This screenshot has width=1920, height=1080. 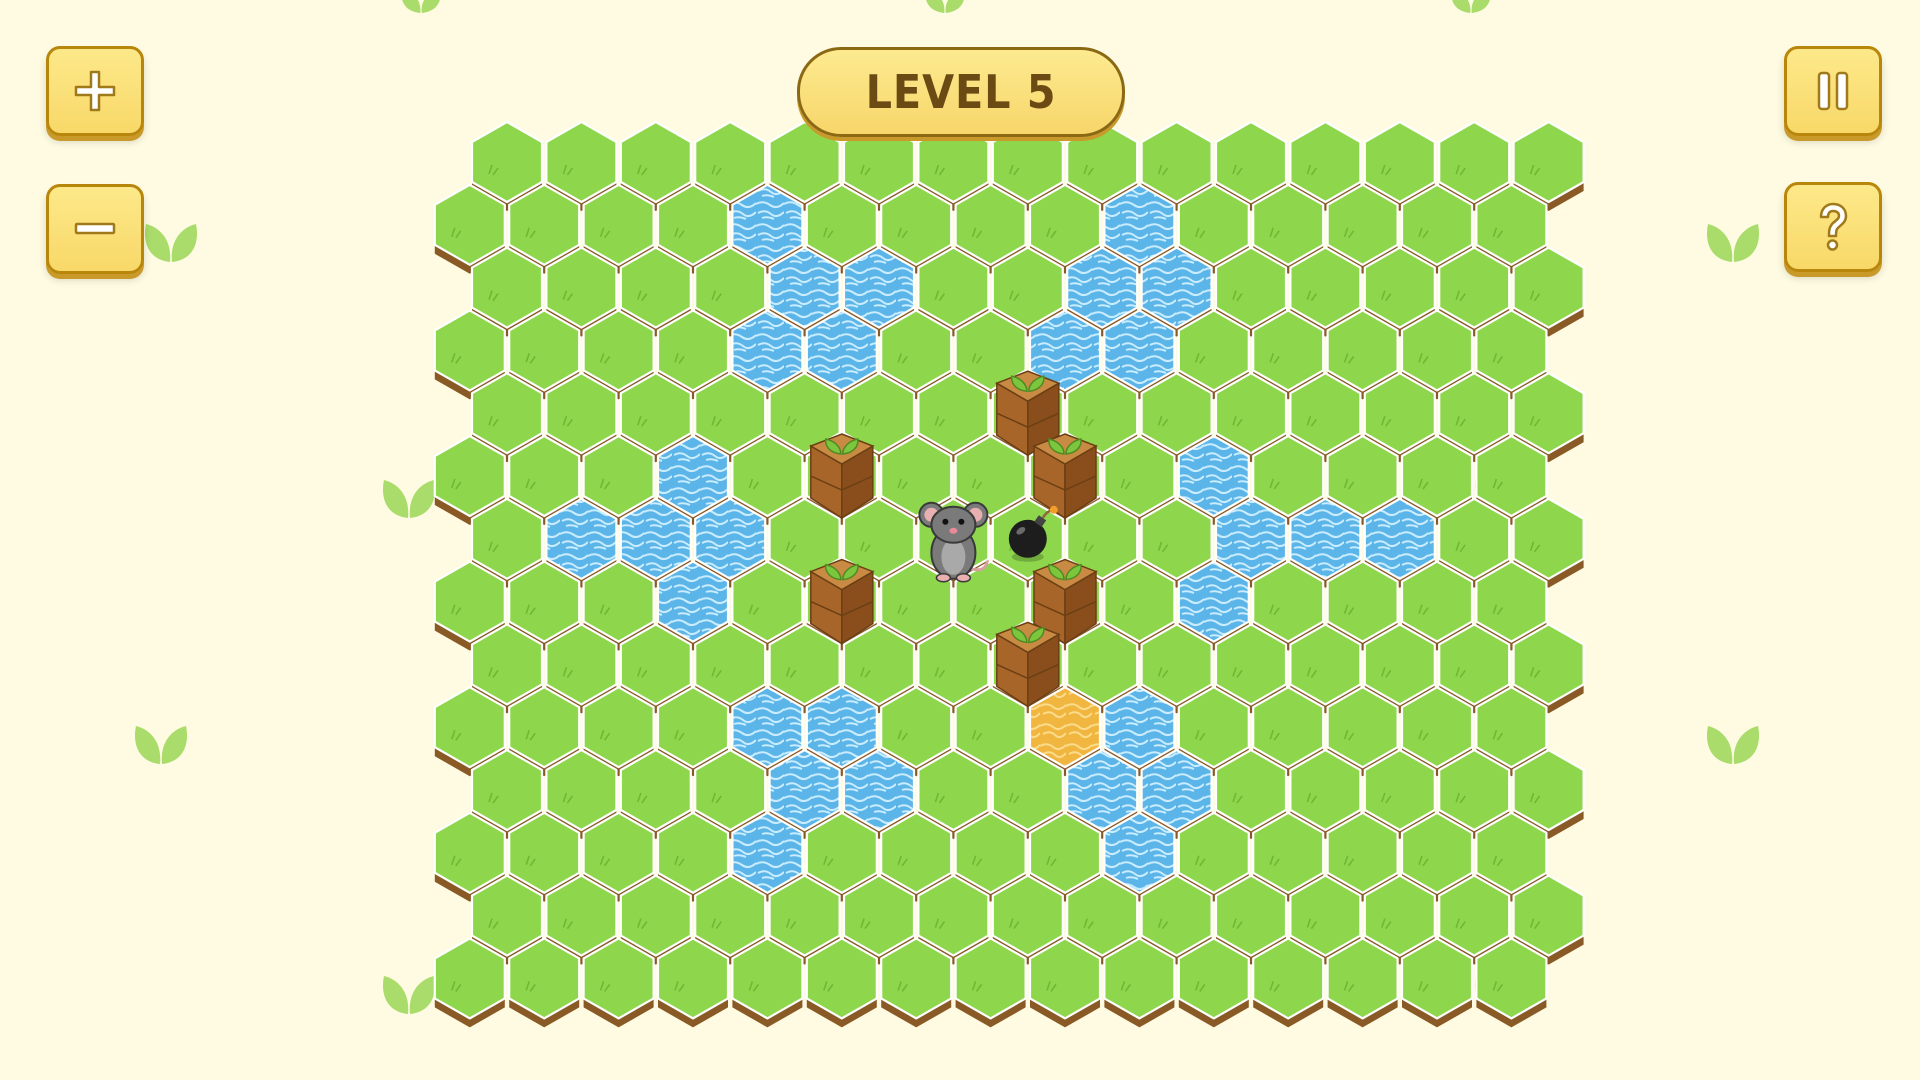 I want to click on question-icon, so click(x=1833, y=226).